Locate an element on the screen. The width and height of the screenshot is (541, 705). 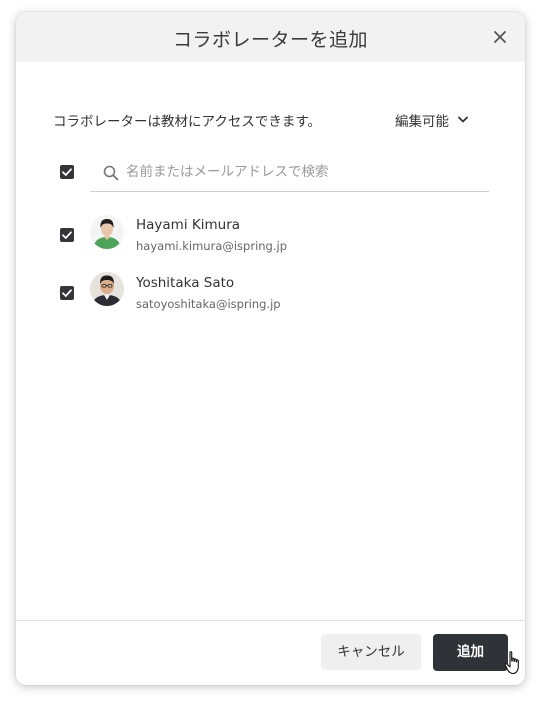
add-button: 追加 is located at coordinates (470, 652).